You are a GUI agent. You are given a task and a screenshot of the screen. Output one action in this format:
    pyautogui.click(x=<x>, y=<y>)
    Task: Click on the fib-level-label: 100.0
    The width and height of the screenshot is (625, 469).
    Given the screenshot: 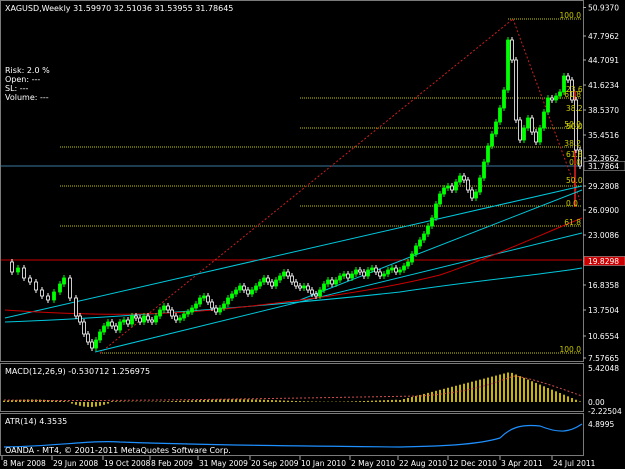 What is the action you would take?
    pyautogui.click(x=571, y=349)
    